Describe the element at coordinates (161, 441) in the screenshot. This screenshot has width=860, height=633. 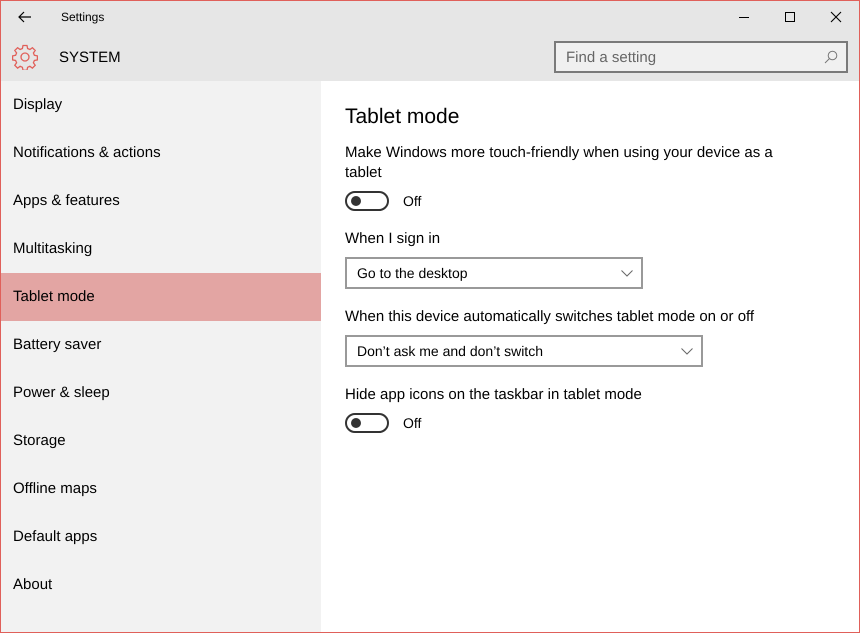
I see `sidebar-item: Storage` at that location.